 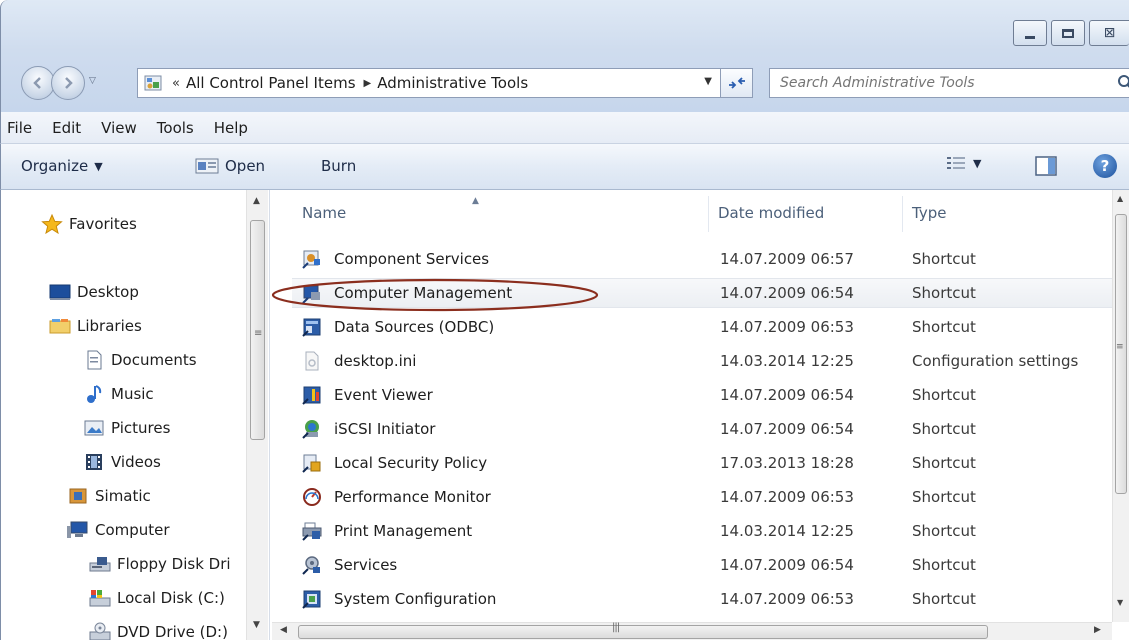 I want to click on minimize-icon, so click(x=1030, y=37).